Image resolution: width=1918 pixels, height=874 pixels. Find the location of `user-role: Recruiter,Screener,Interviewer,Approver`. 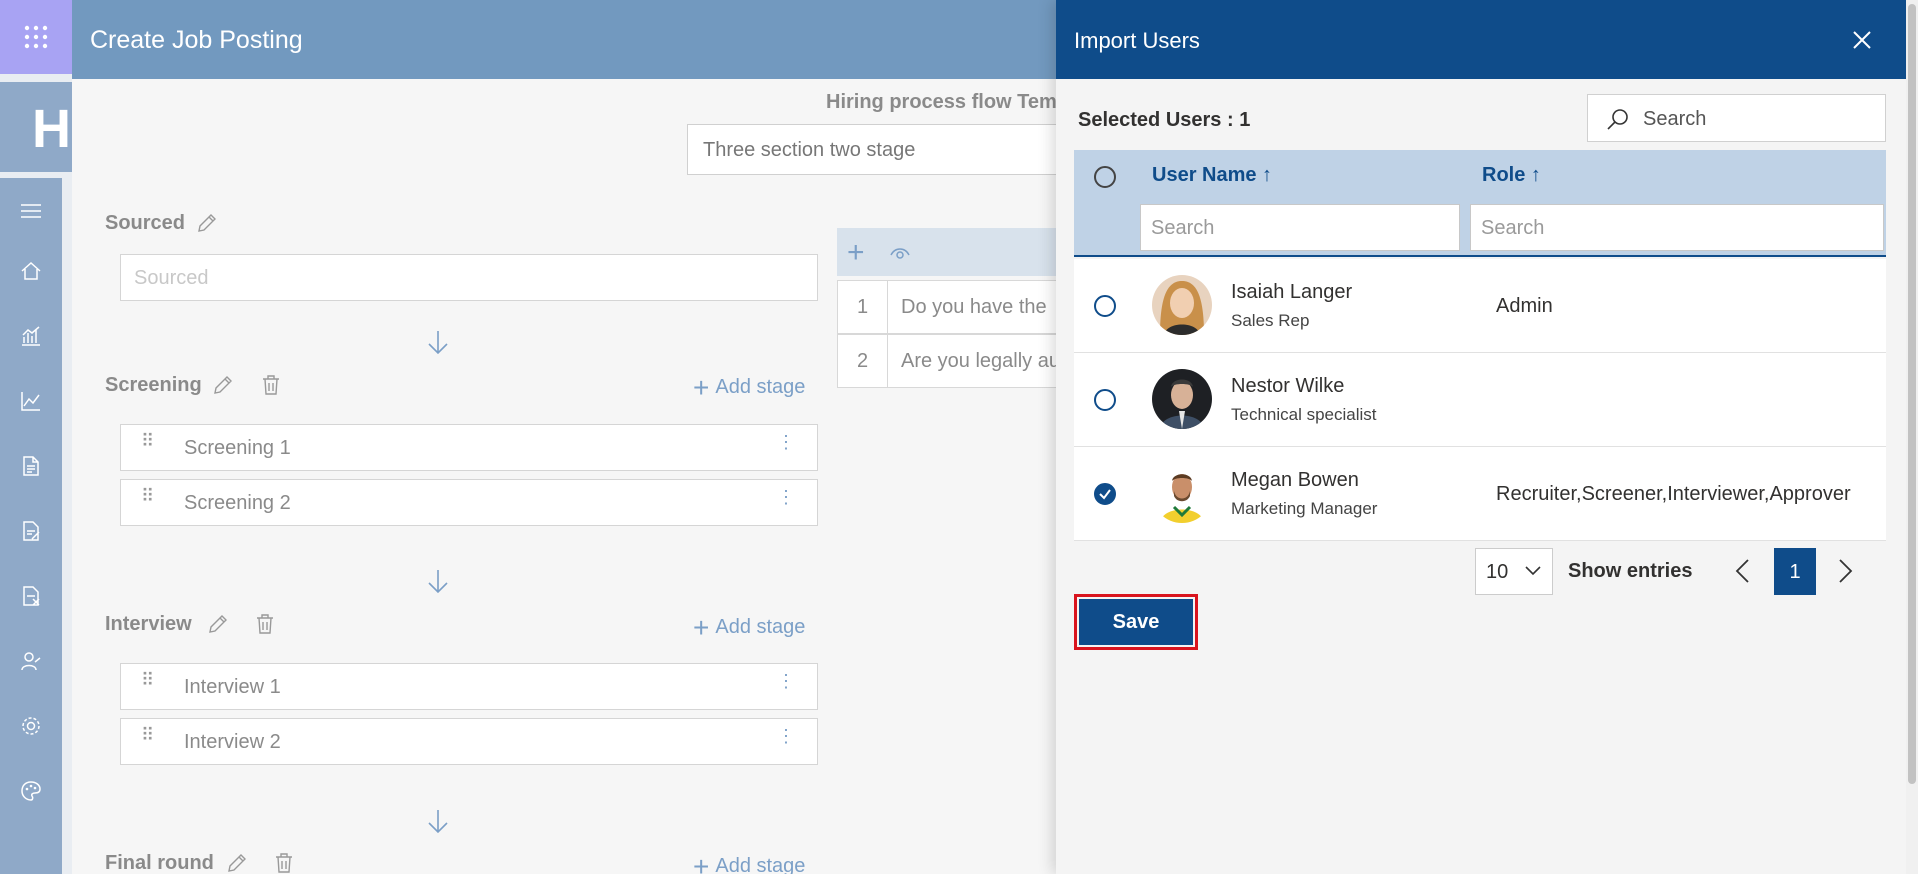

user-role: Recruiter,Screener,Interviewer,Approver is located at coordinates (1673, 494).